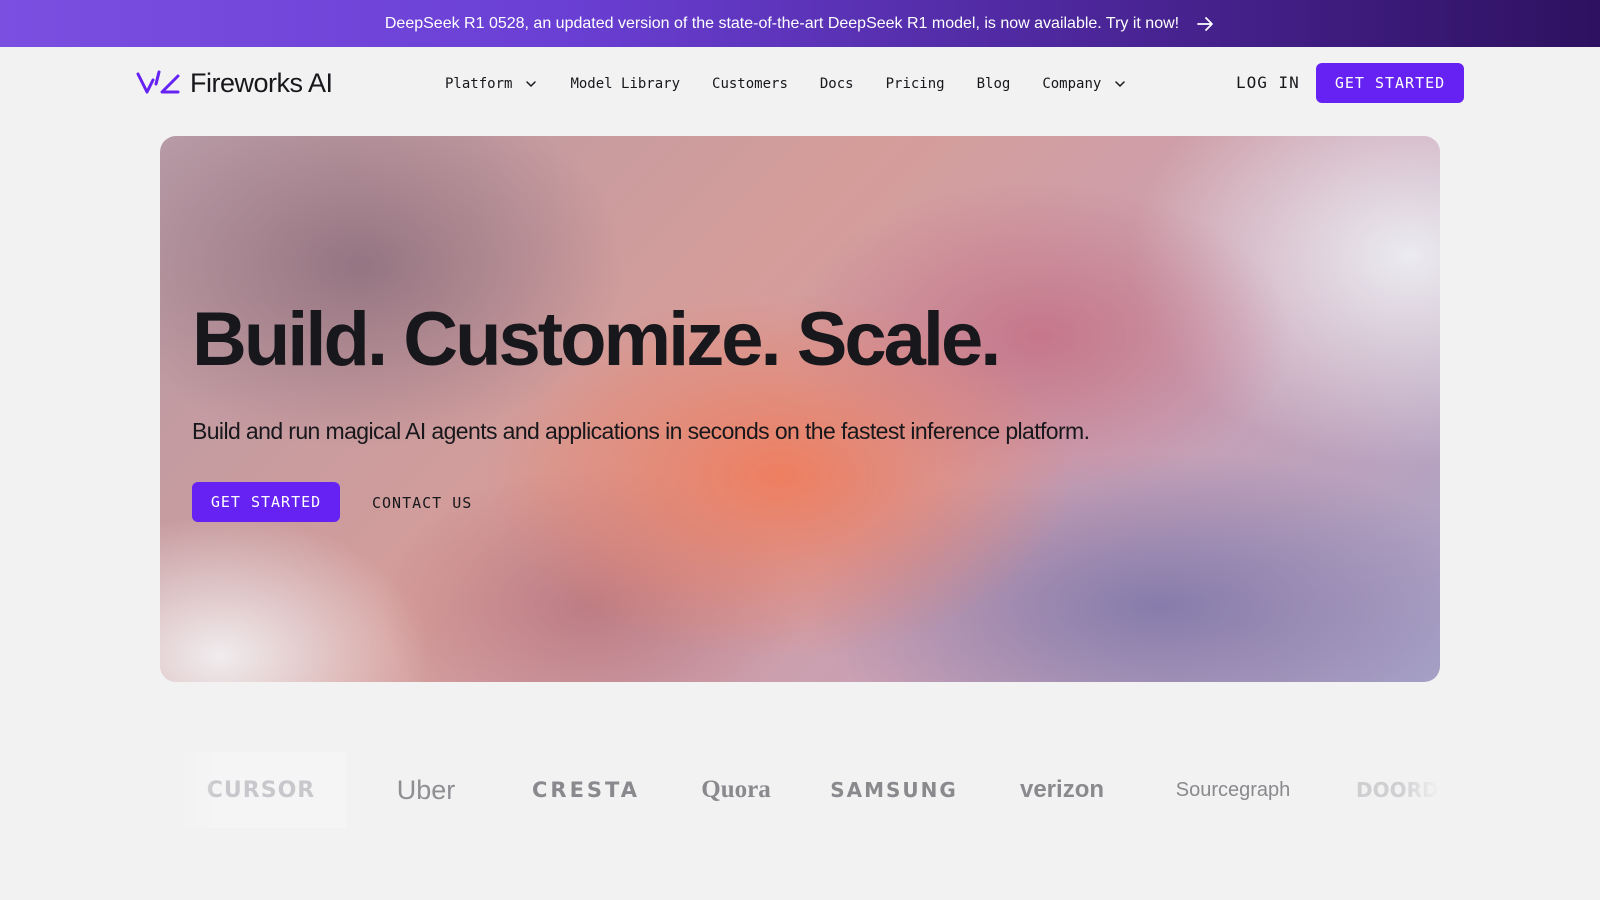 This screenshot has width=1600, height=900. Describe the element at coordinates (596, 339) in the screenshot. I see `hero-title: Build. Customize. Scale.` at that location.